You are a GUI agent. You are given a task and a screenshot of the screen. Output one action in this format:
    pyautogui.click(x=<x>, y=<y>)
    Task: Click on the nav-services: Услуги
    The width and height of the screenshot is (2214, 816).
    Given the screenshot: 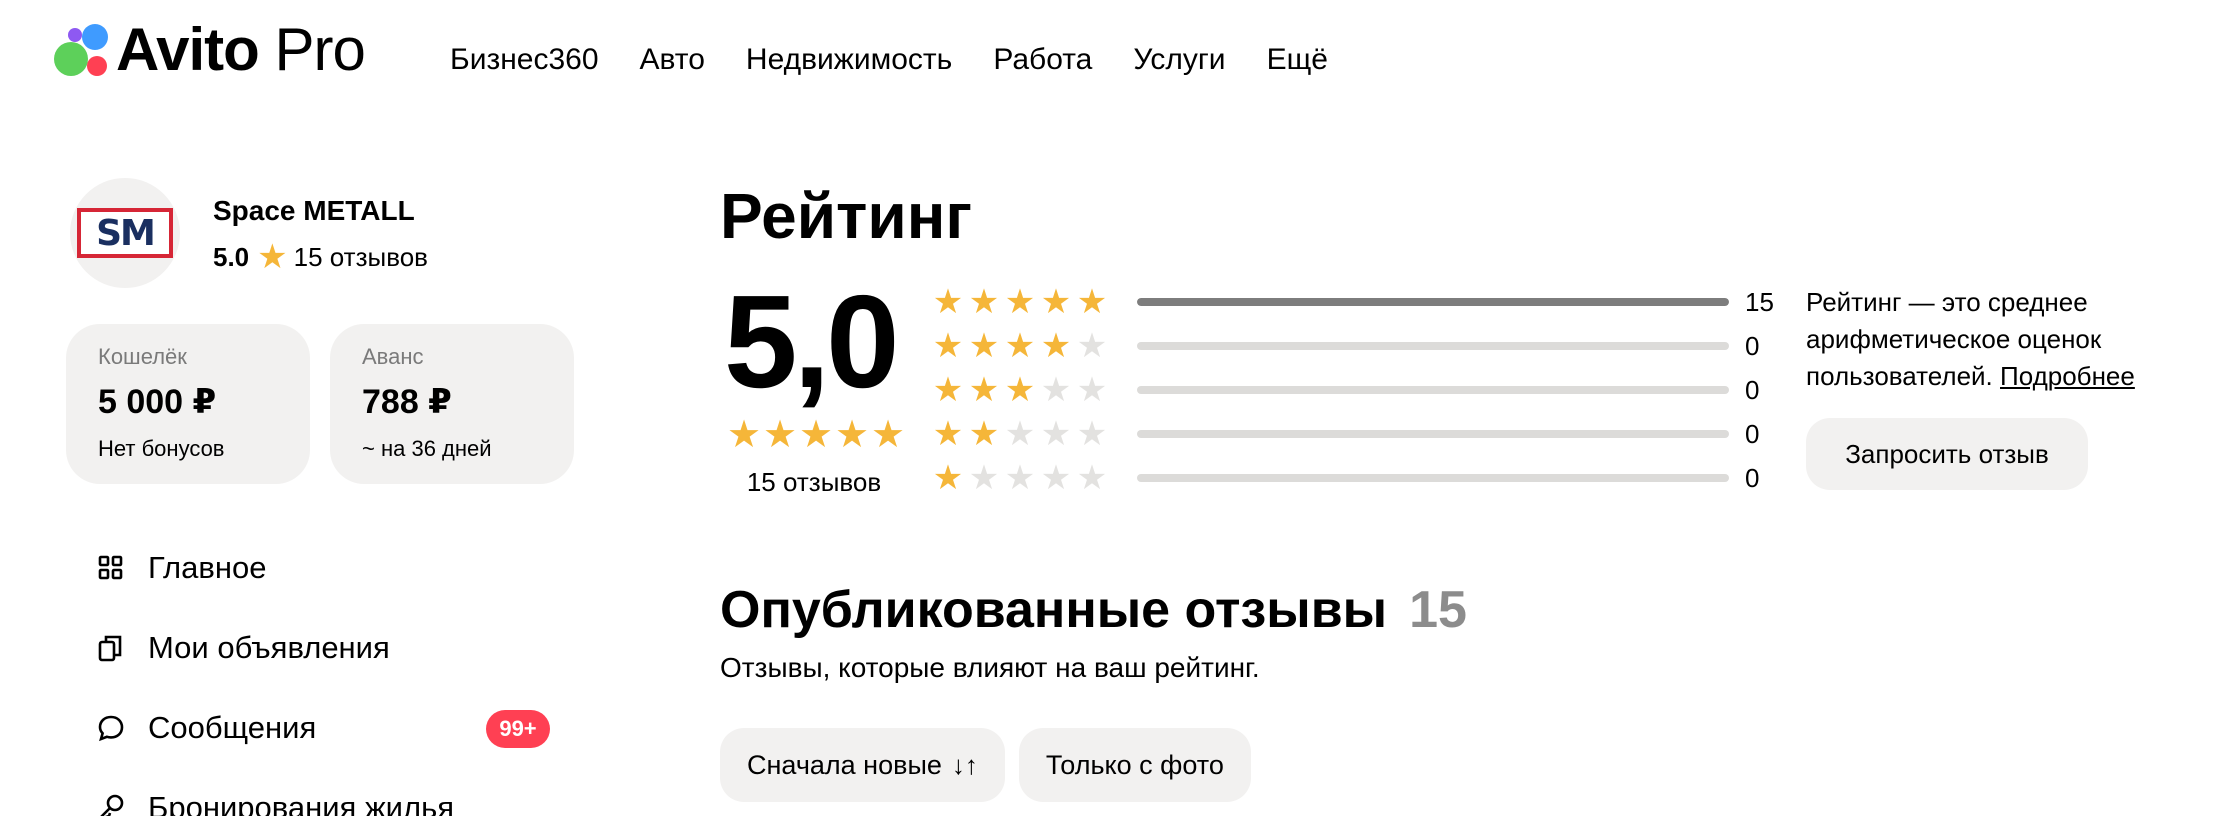 What is the action you would take?
    pyautogui.click(x=1179, y=60)
    